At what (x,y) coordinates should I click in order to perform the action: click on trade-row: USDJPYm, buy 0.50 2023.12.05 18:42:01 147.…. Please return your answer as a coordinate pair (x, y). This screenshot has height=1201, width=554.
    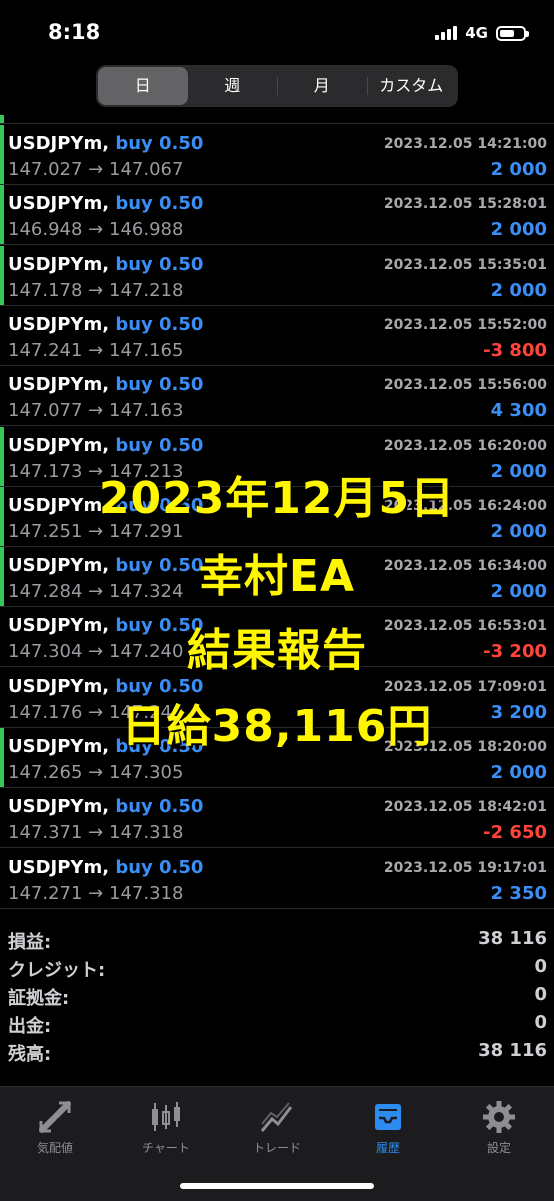
    Looking at the image, I should click on (277, 818).